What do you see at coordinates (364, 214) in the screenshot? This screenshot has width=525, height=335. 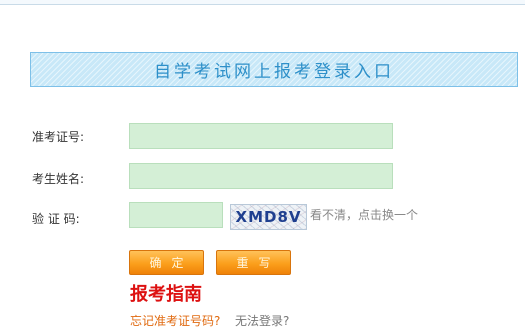 I see `refresh-captcha-link: 看不清，点击换一个` at bounding box center [364, 214].